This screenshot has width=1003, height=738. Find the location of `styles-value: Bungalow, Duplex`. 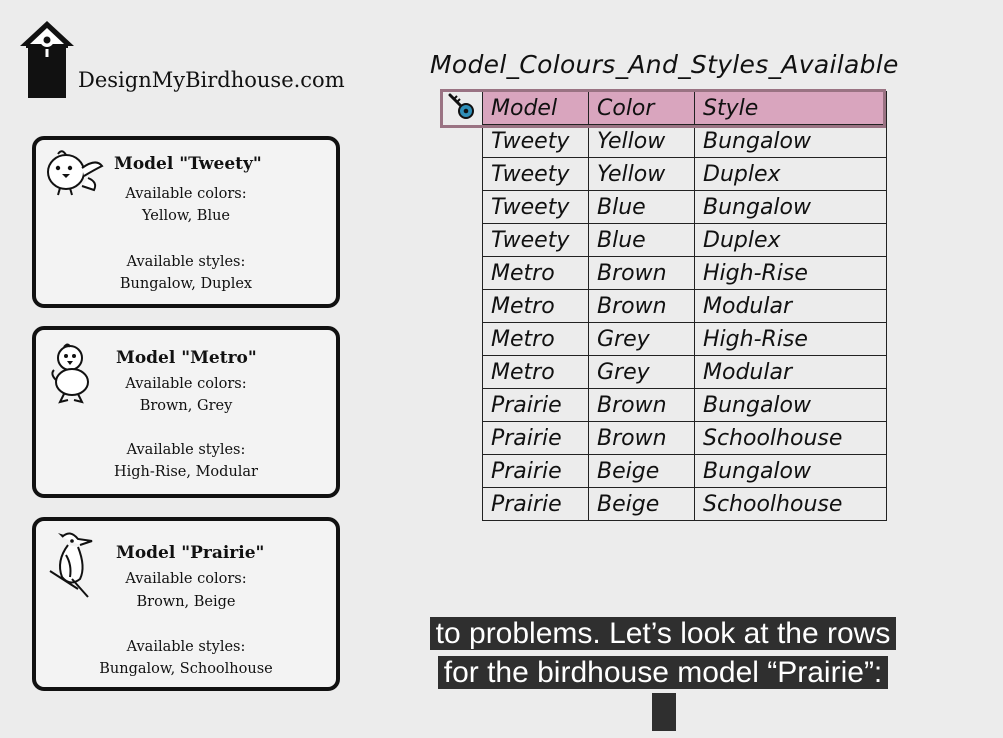

styles-value: Bungalow, Duplex is located at coordinates (186, 284).